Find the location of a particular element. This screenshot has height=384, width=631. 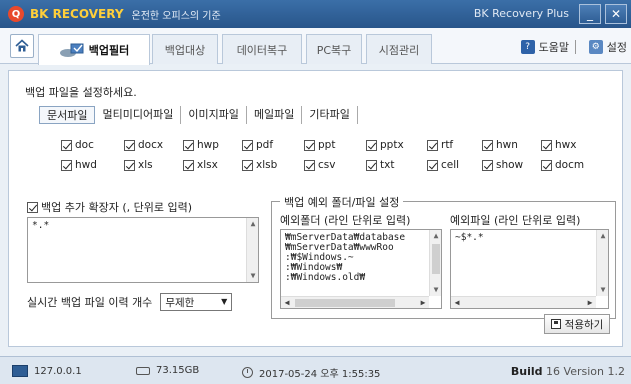

ext-label: ppt is located at coordinates (327, 145).